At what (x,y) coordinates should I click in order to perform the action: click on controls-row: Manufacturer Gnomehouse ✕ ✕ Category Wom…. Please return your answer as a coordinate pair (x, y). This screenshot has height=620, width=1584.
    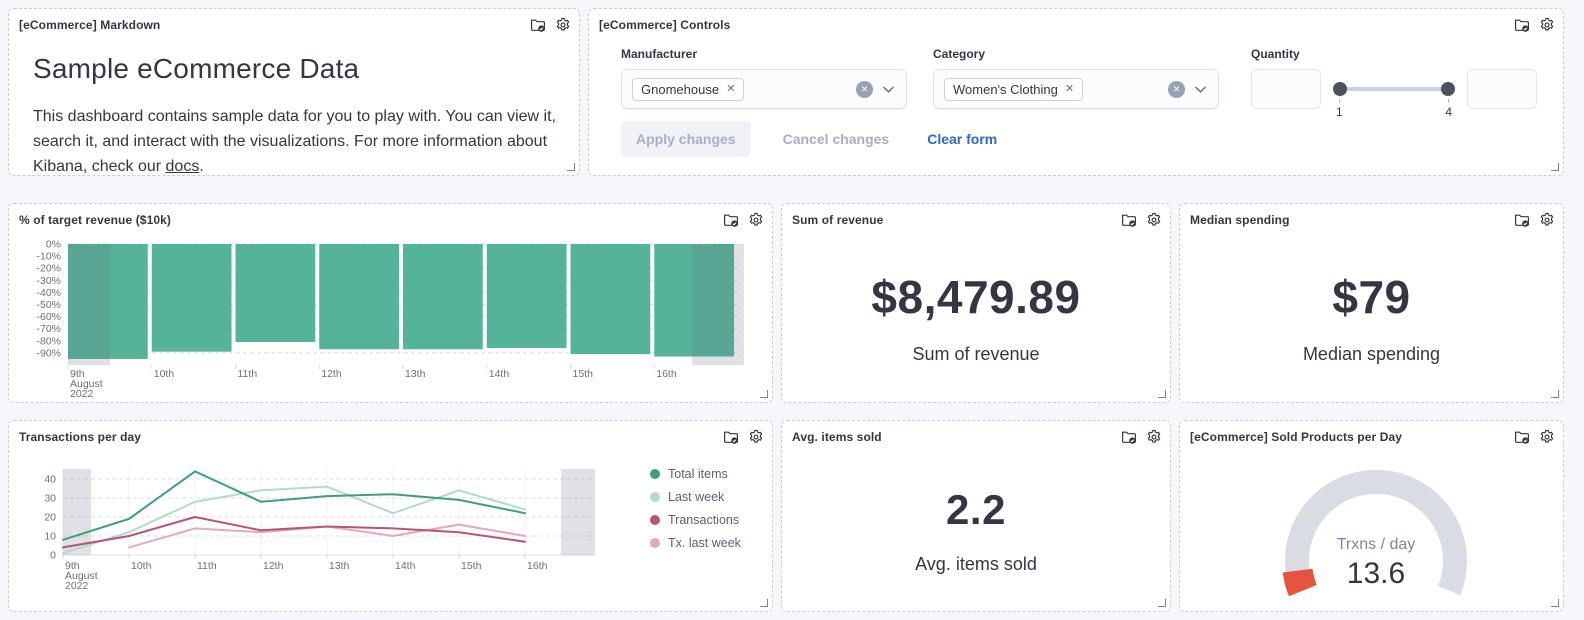
    Looking at the image, I should click on (1082, 87).